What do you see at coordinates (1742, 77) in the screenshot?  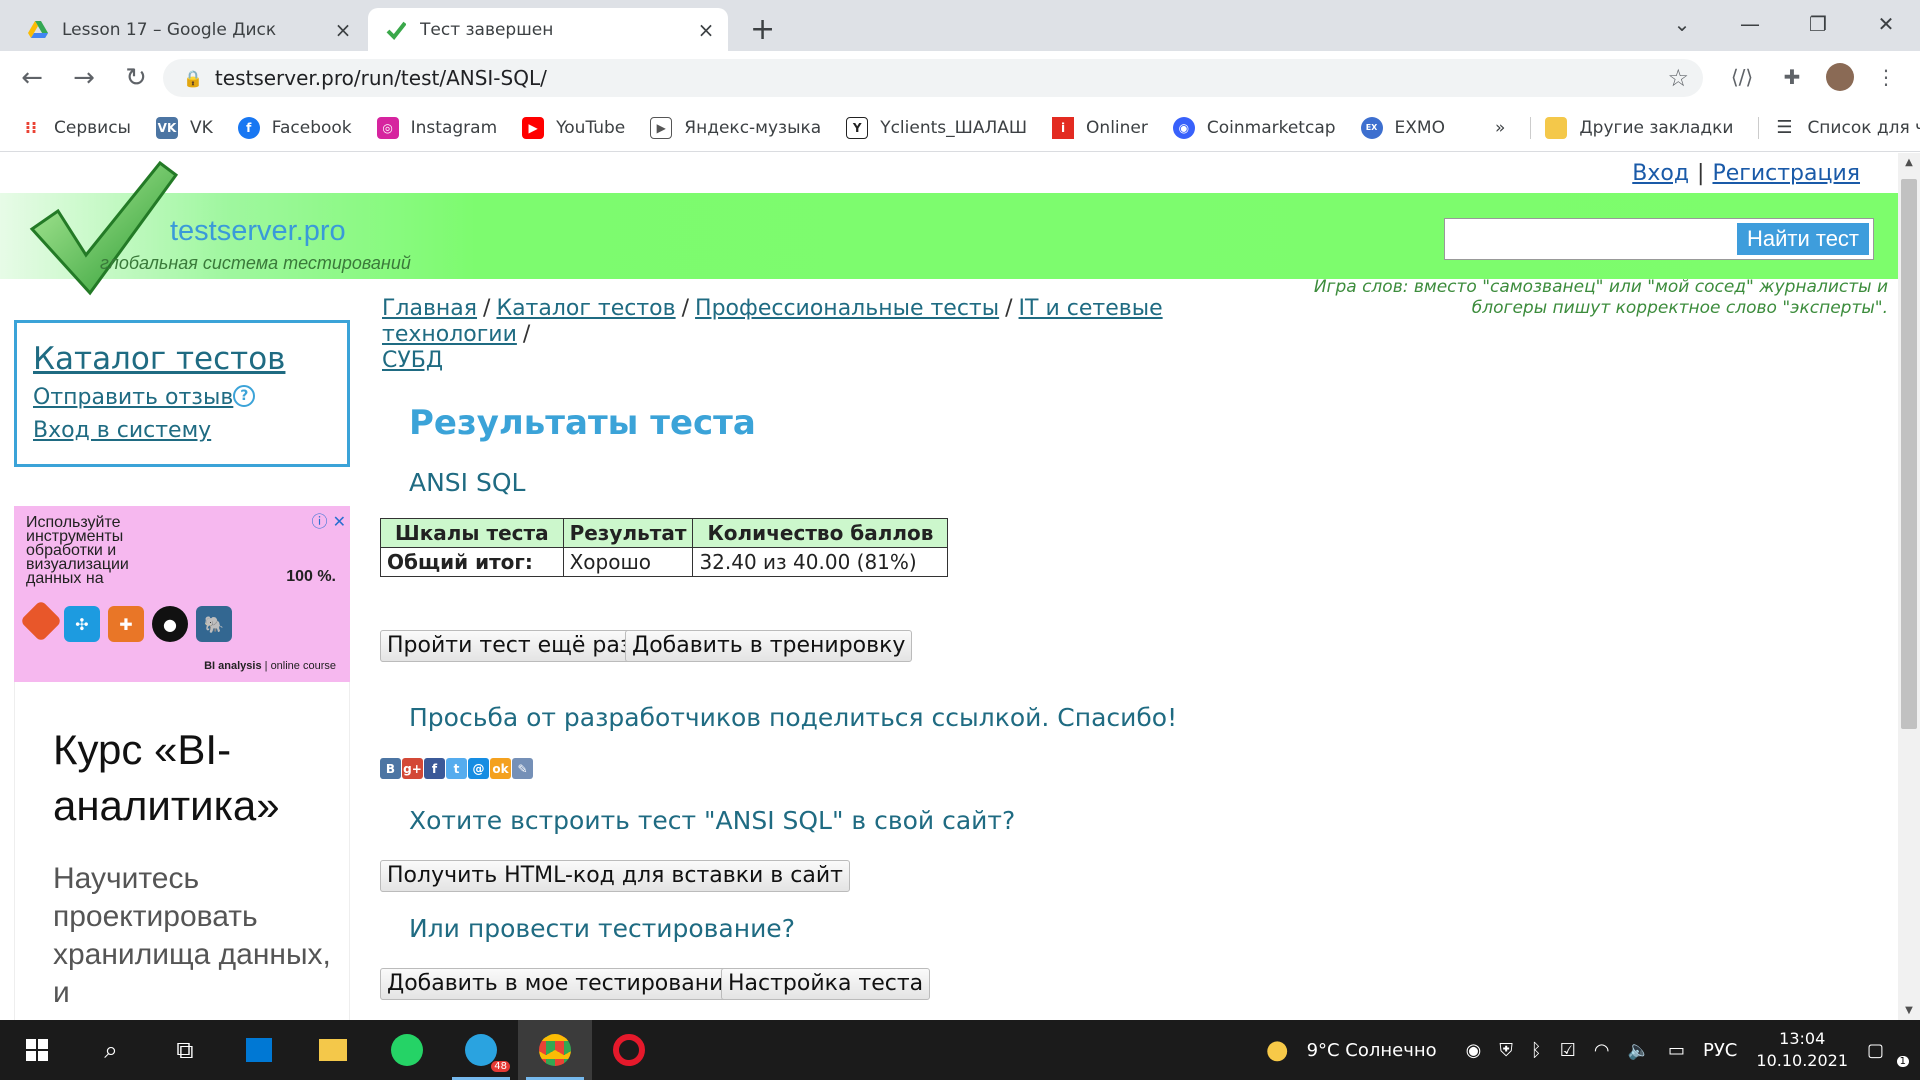 I see `code-extension-icon: ⟨/⟩` at bounding box center [1742, 77].